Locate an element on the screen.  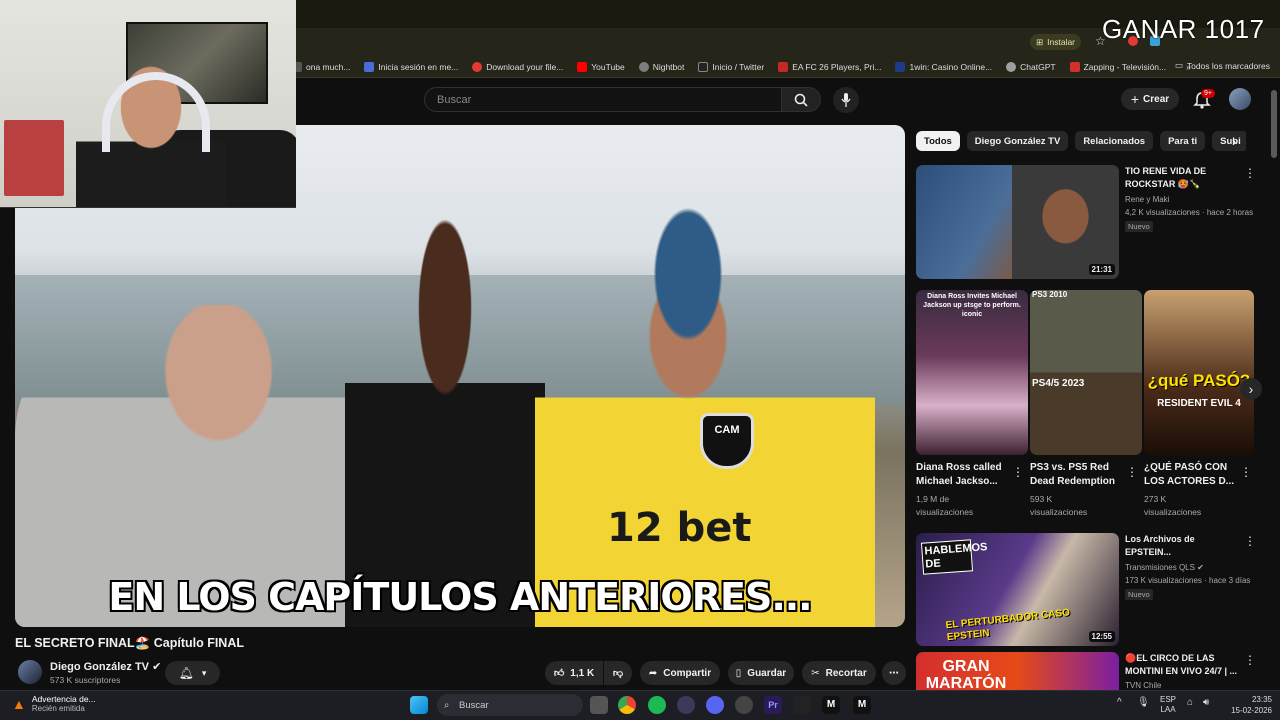
warning-icon: ▲ is located at coordinates (19, 703).